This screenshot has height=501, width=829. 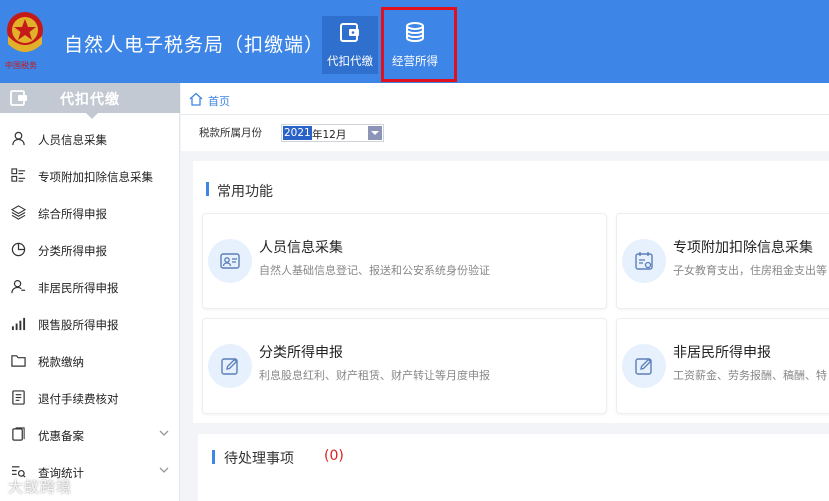 What do you see at coordinates (78, 399) in the screenshot?
I see `sidebar-item-label: 退付手续费核对` at bounding box center [78, 399].